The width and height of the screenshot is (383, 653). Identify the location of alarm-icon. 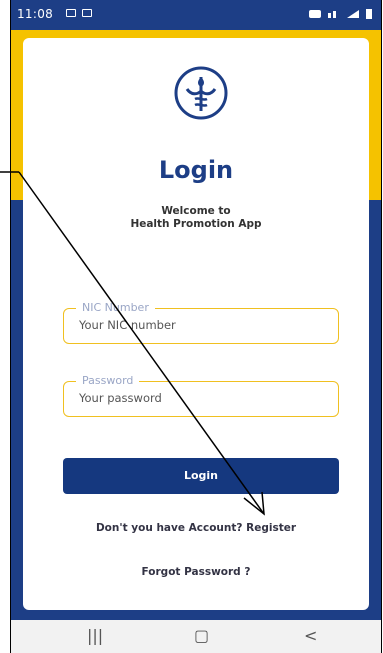
(315, 13).